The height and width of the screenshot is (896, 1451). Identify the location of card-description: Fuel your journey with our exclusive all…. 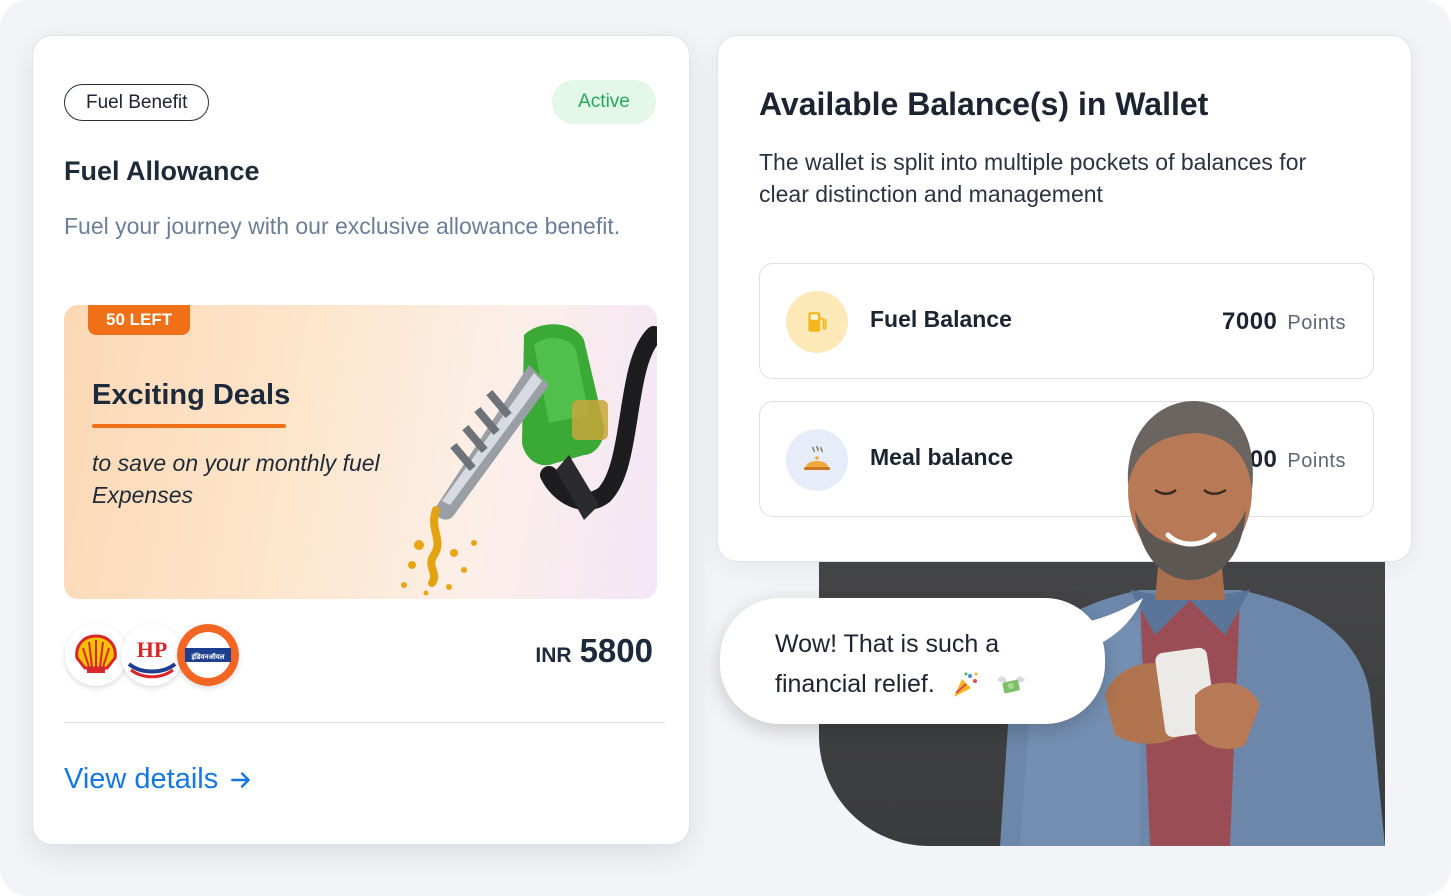
(342, 226).